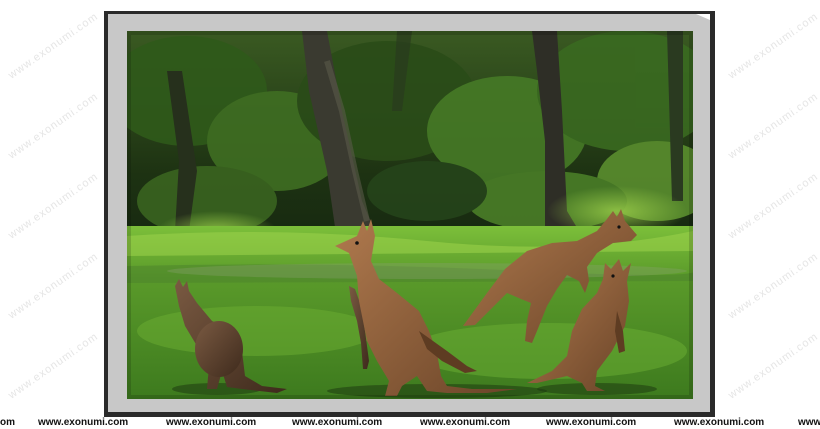 The height and width of the screenshot is (429, 820). What do you see at coordinates (809, 422) in the screenshot?
I see `watermark-strip-text: www` at bounding box center [809, 422].